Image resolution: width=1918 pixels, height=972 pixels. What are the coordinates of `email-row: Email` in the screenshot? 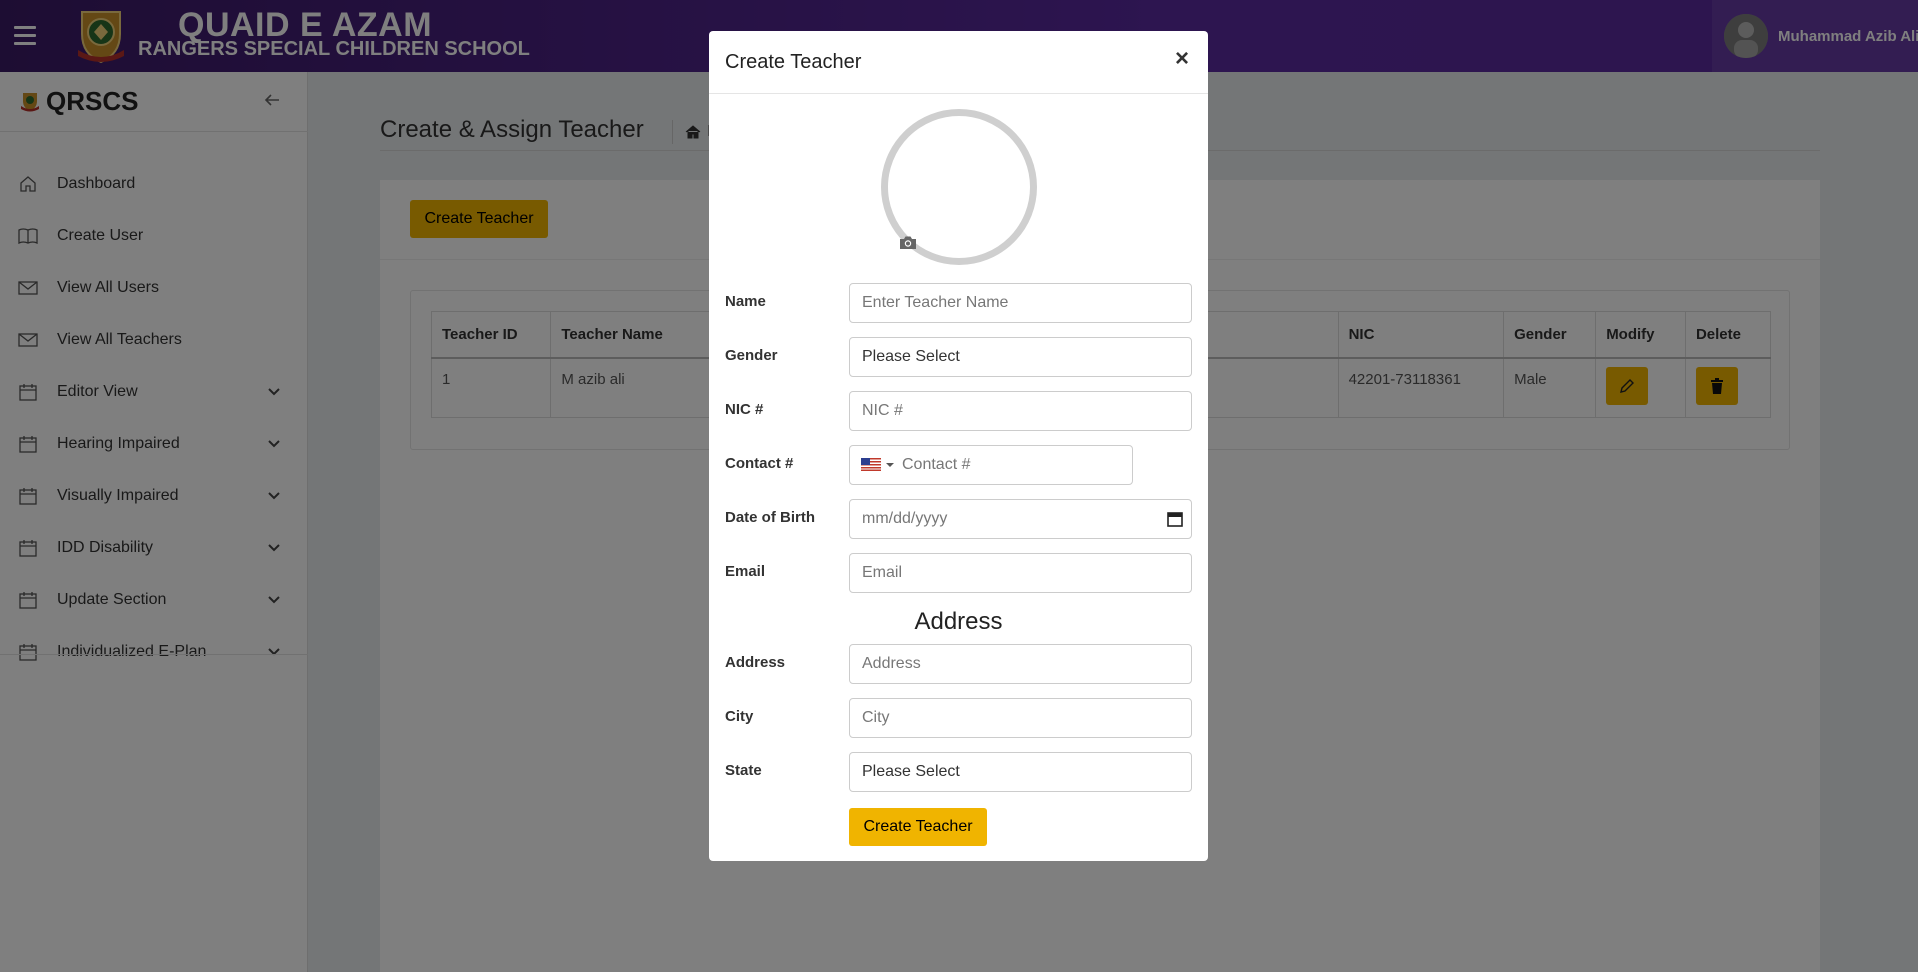 It's located at (958, 573).